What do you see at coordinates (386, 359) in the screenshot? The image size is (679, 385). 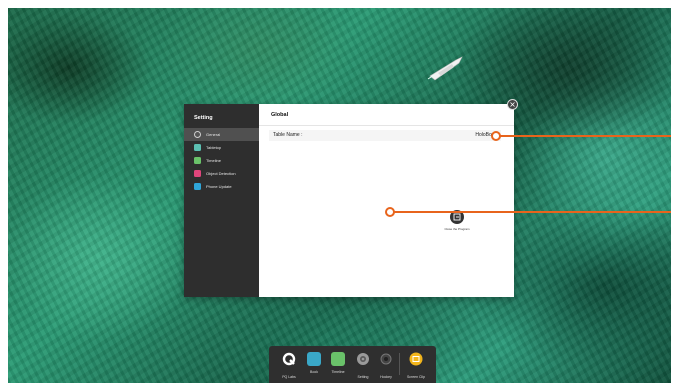 I see `hockey-icon` at bounding box center [386, 359].